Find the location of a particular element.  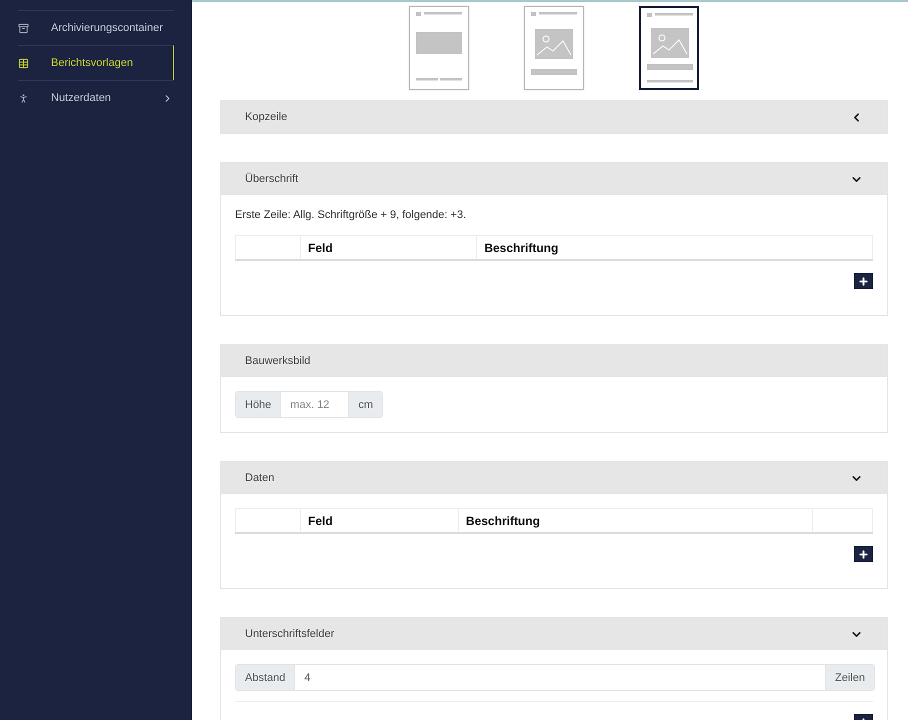

input-label: Abstand is located at coordinates (265, 677).